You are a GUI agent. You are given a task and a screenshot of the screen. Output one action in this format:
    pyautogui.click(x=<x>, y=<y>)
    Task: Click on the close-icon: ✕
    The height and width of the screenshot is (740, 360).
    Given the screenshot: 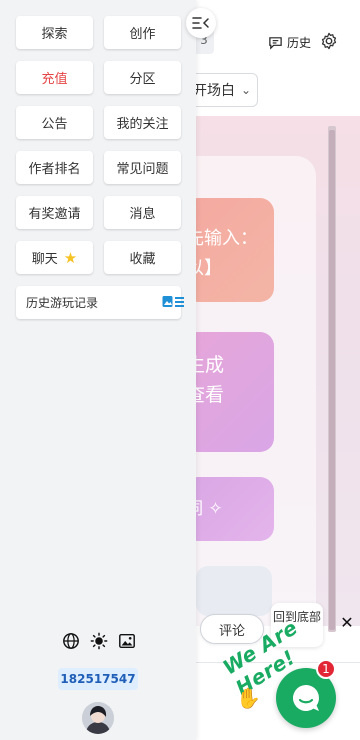 What is the action you would take?
    pyautogui.click(x=347, y=623)
    